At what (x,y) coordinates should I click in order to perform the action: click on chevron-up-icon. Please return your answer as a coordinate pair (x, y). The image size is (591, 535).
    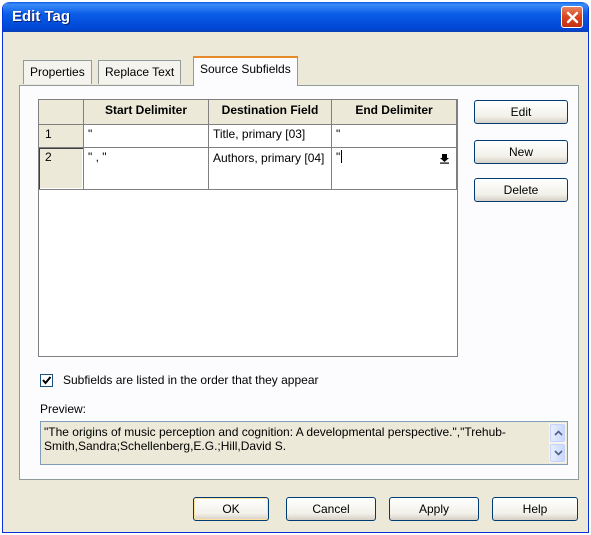
    Looking at the image, I should click on (558, 433).